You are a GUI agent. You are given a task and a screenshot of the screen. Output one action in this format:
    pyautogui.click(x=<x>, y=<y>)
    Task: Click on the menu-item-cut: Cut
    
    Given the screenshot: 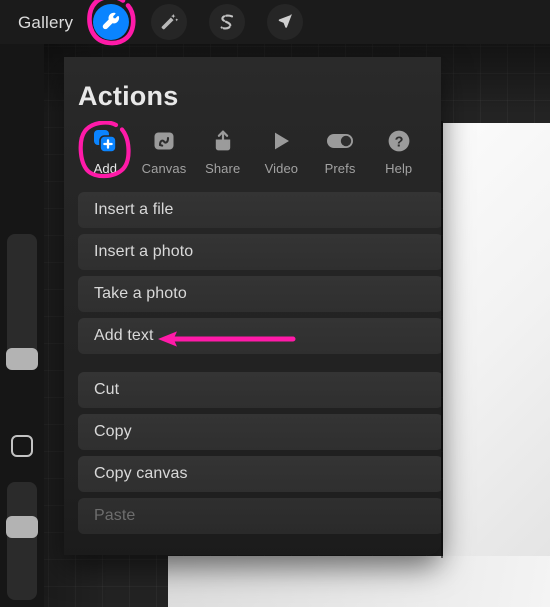 What is the action you would take?
    pyautogui.click(x=259, y=390)
    